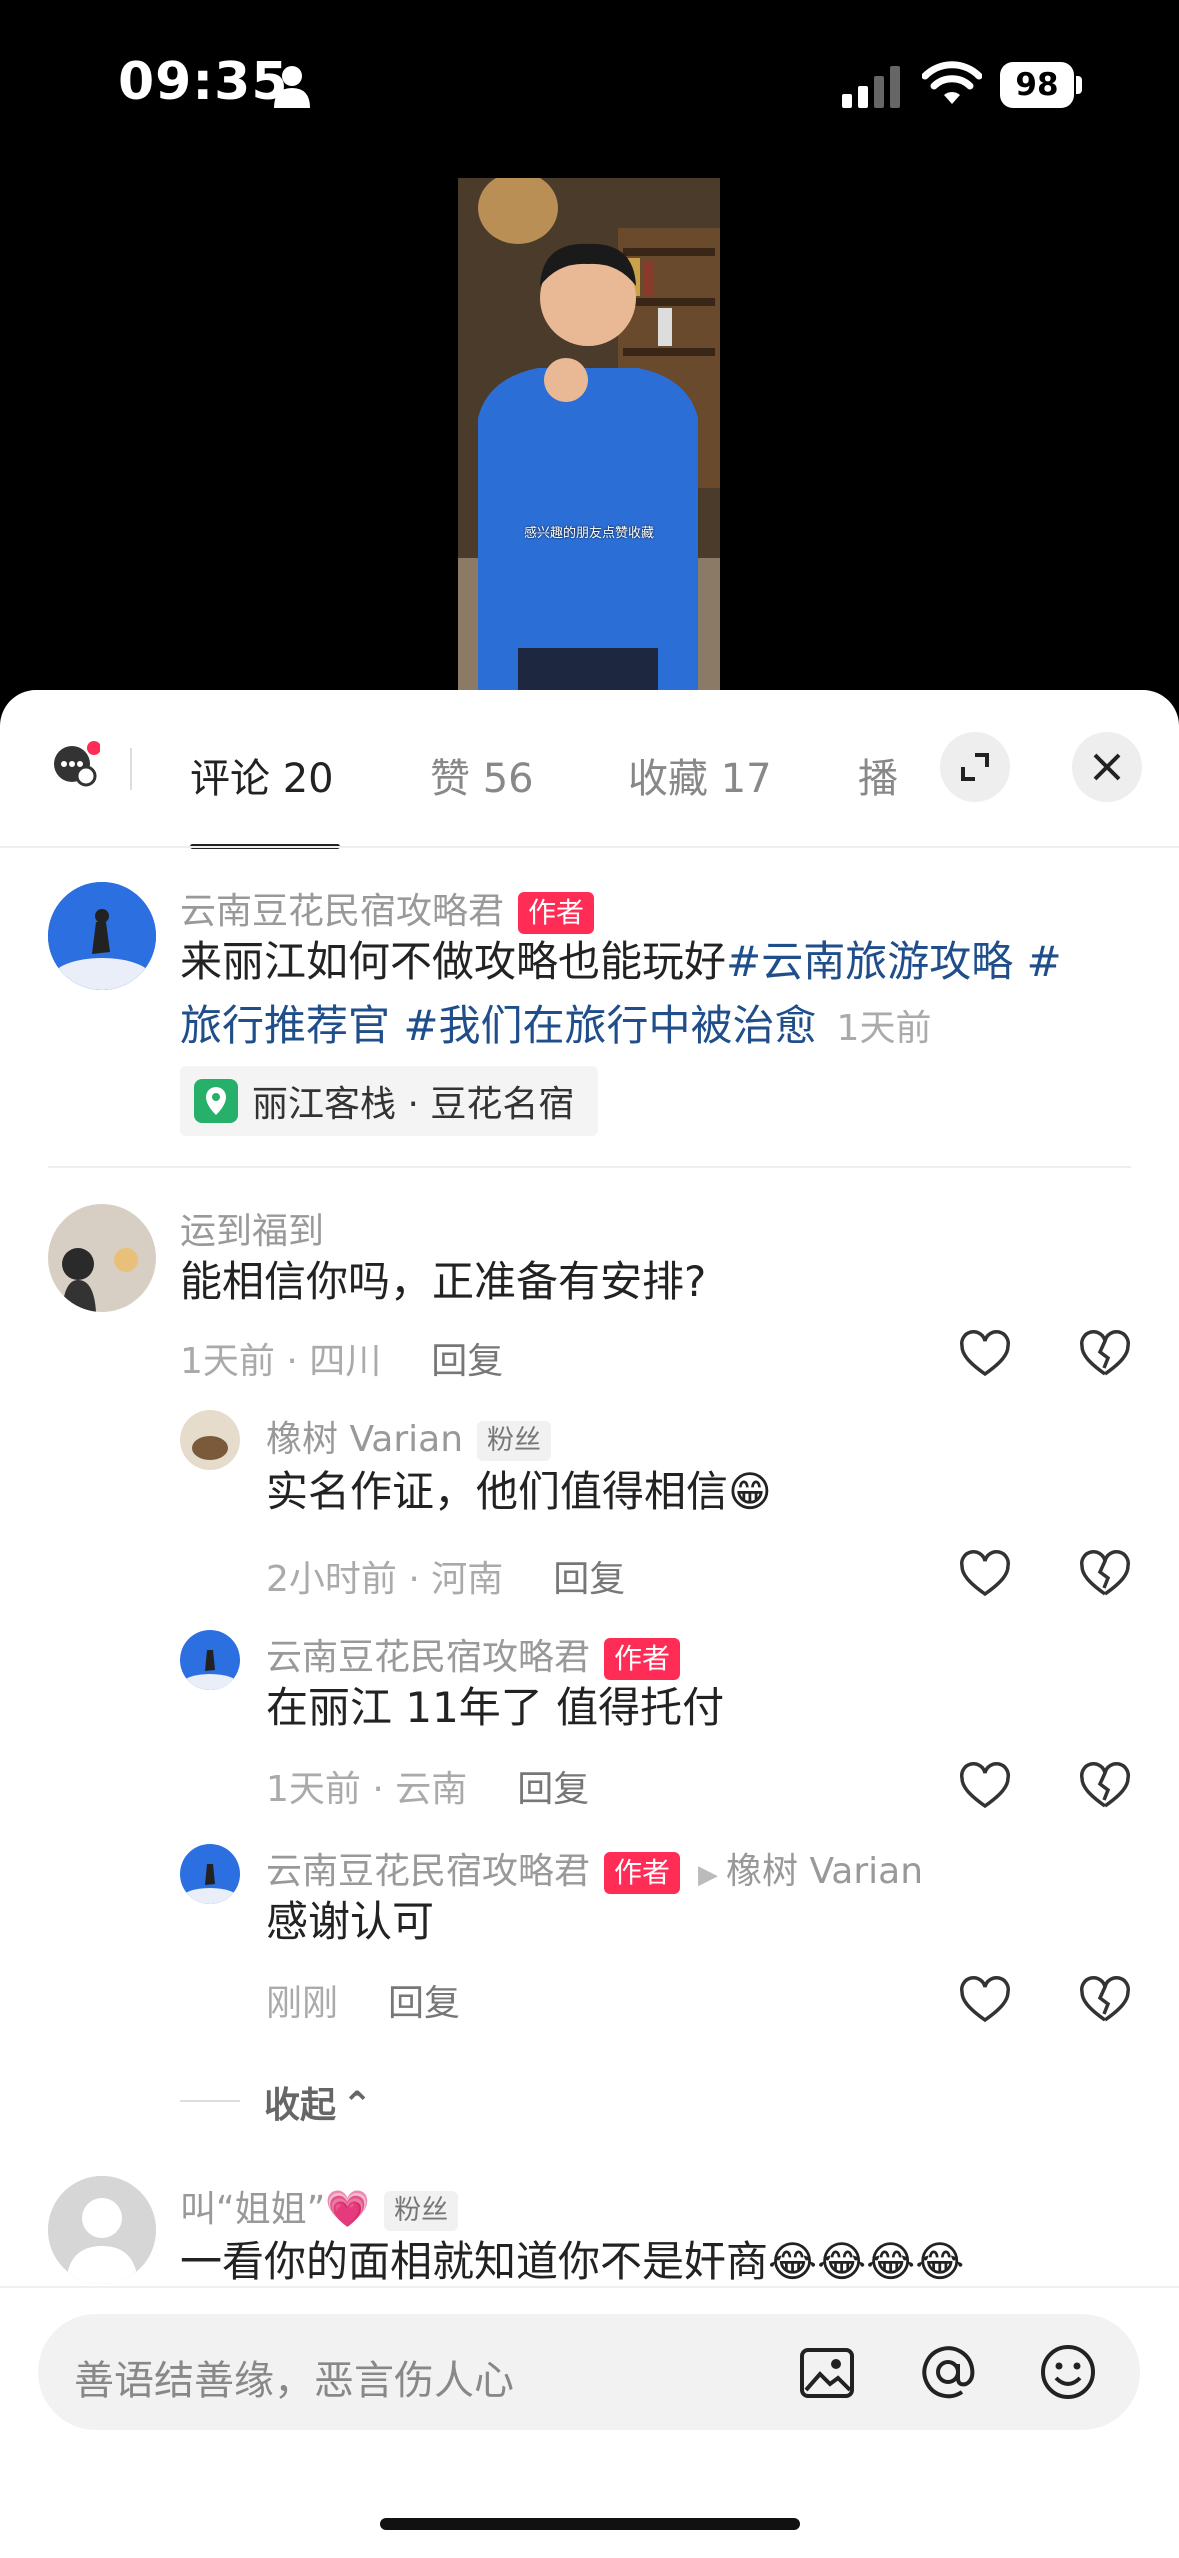 This screenshot has width=1179, height=2558. Describe the element at coordinates (750, 1491) in the screenshot. I see `grin-emoji: 😁` at that location.